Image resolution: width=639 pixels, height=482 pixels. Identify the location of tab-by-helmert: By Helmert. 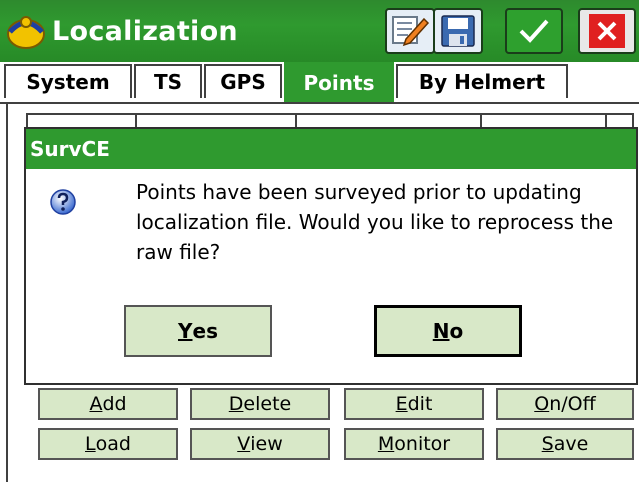
(482, 81).